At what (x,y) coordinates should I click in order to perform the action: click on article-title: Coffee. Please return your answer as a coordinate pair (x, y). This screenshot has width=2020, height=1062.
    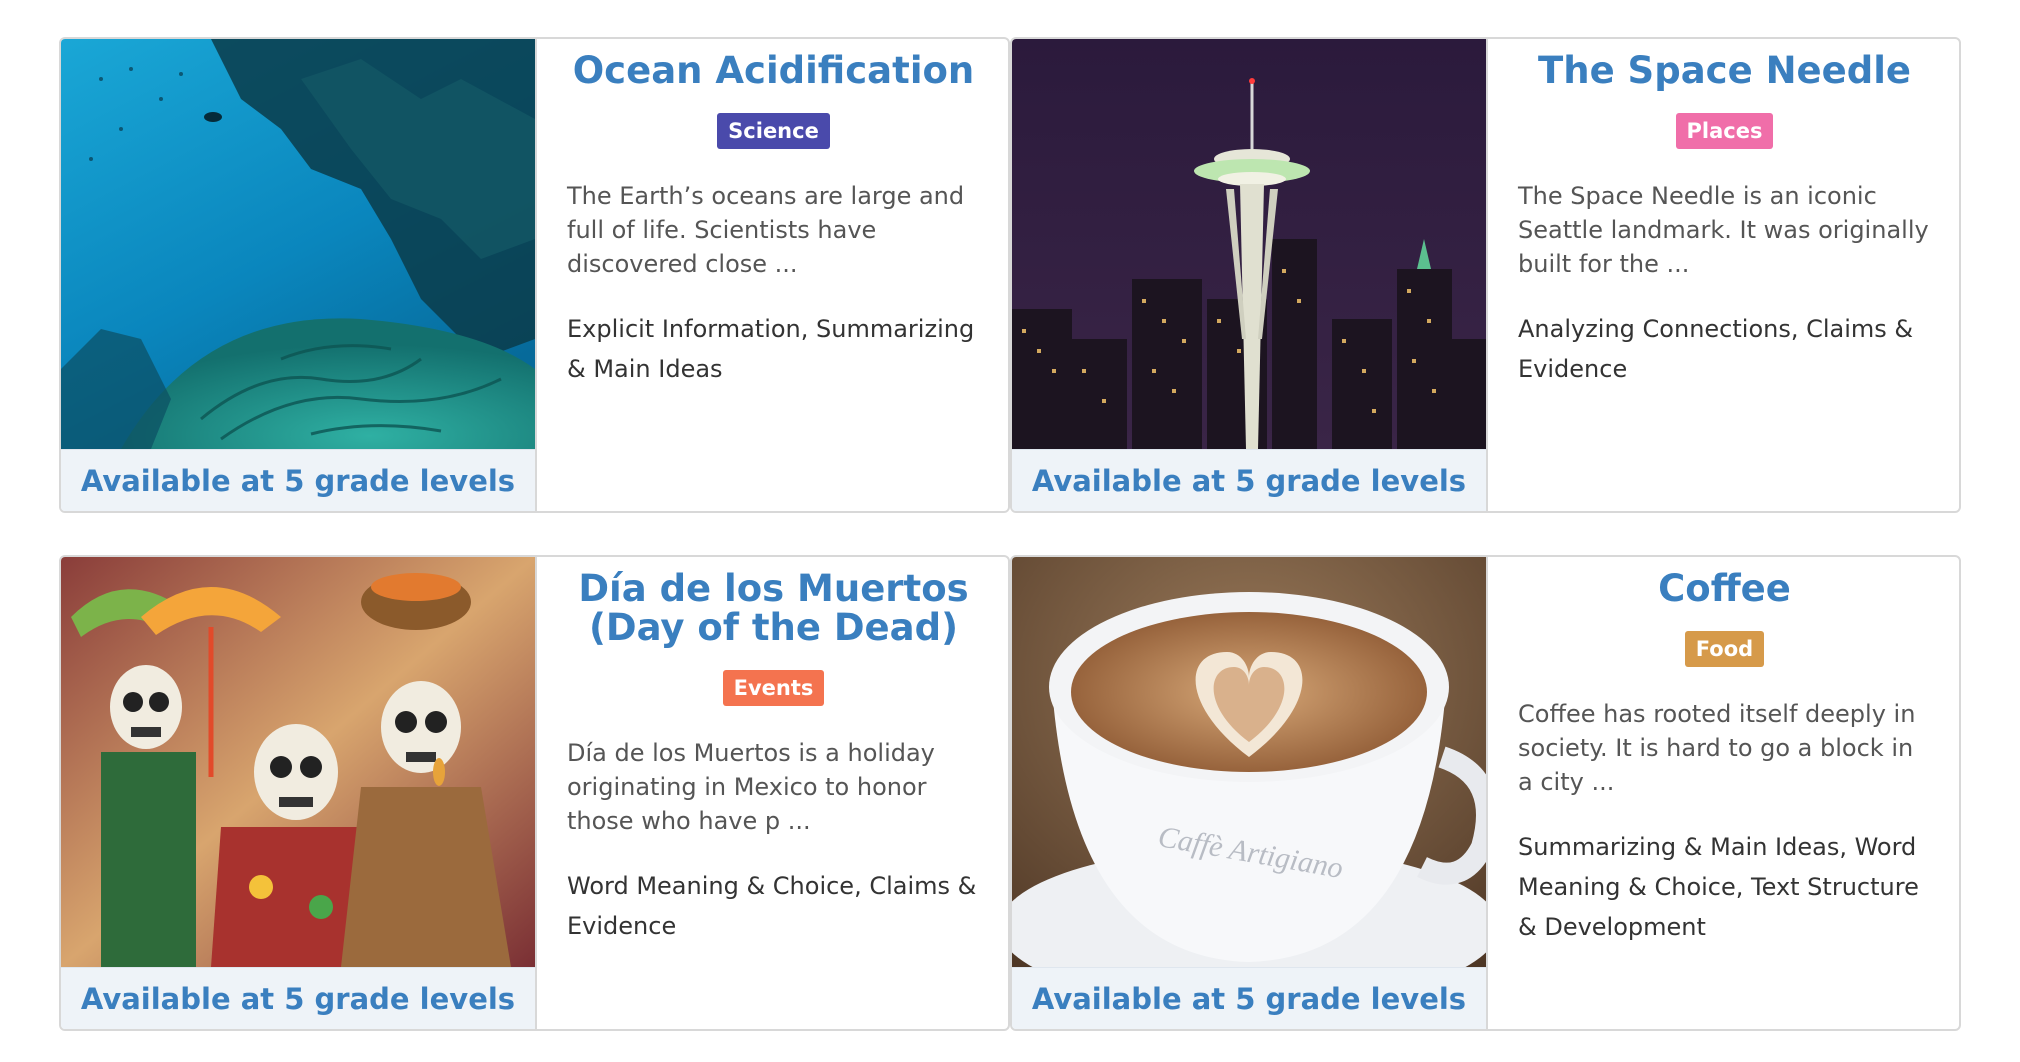
    Looking at the image, I should click on (1724, 588).